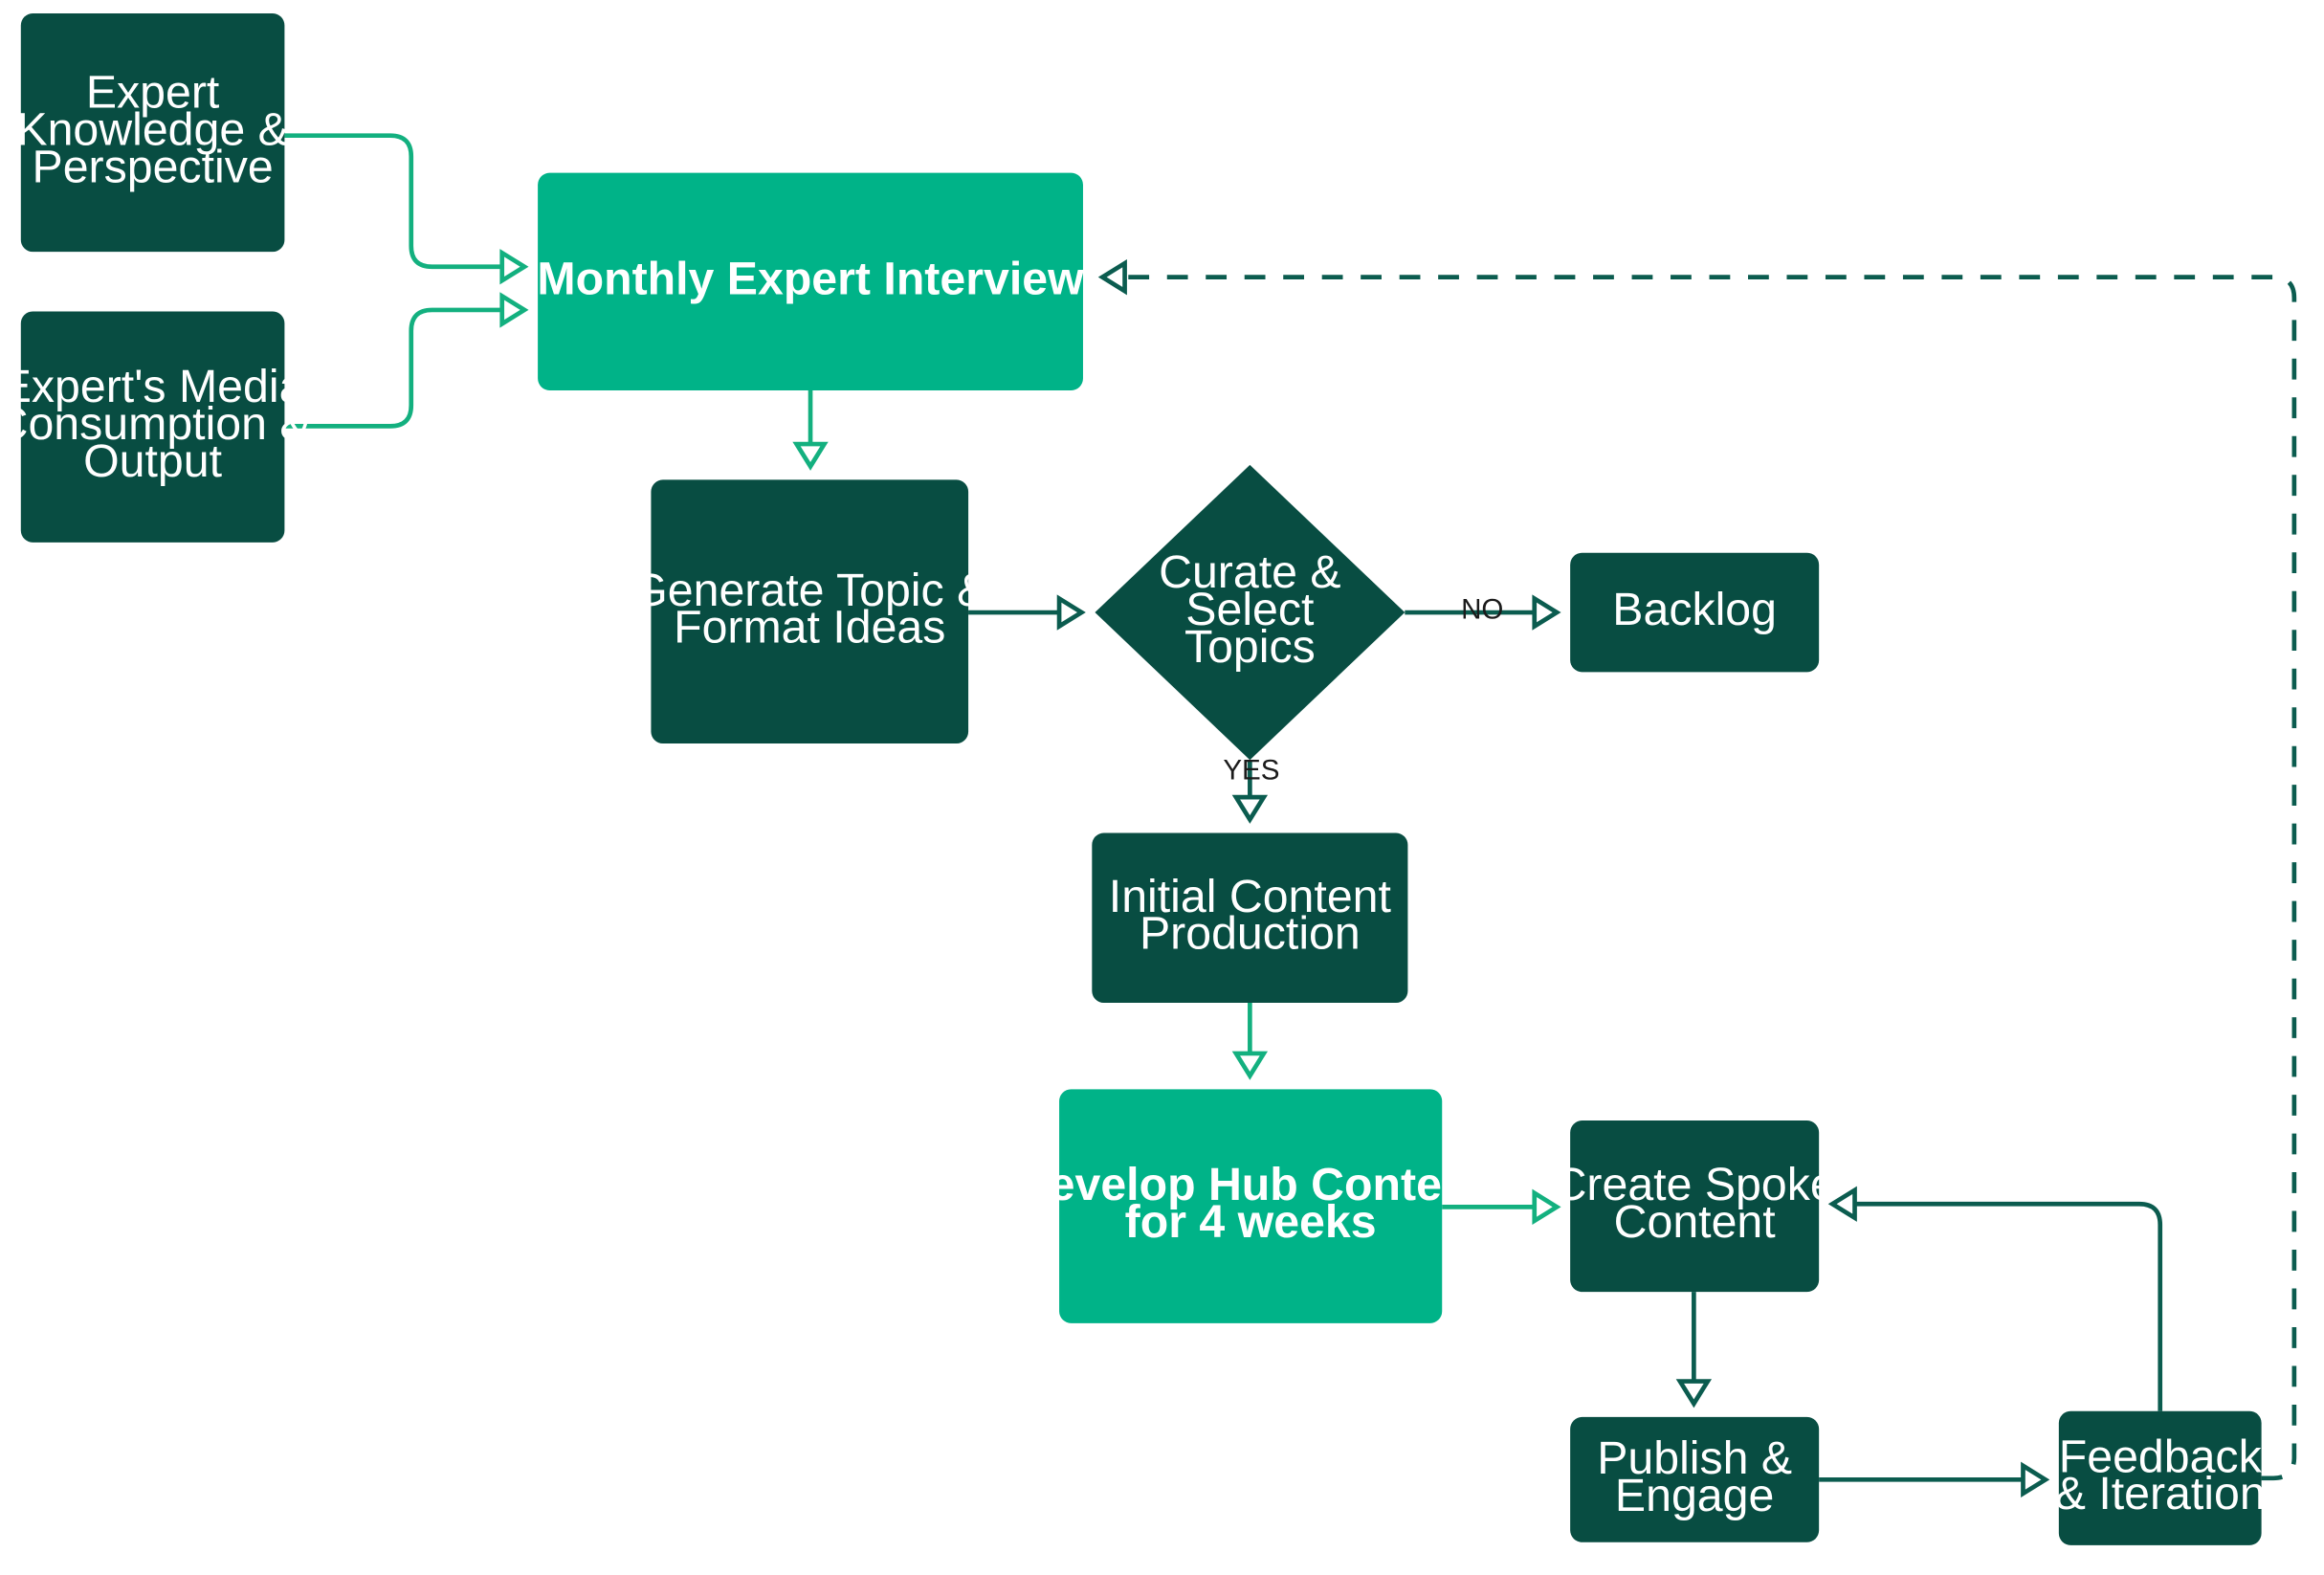 The height and width of the screenshot is (1575, 2324). I want to click on node-label-backlog: Backlog, so click(1694, 609).